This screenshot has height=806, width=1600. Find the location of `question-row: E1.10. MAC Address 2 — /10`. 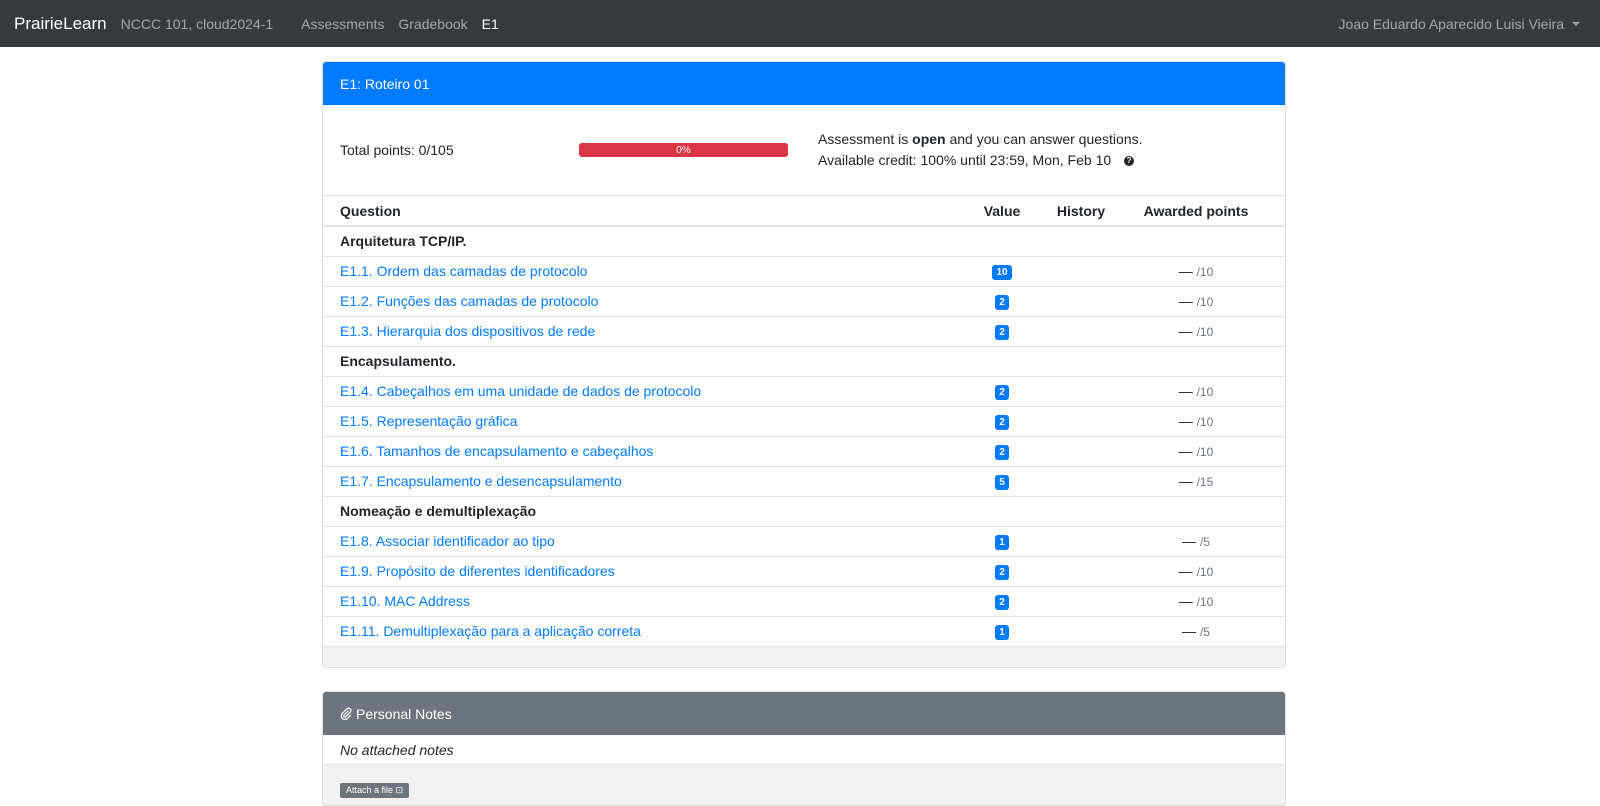

question-row: E1.10. MAC Address 2 — /10 is located at coordinates (804, 600).